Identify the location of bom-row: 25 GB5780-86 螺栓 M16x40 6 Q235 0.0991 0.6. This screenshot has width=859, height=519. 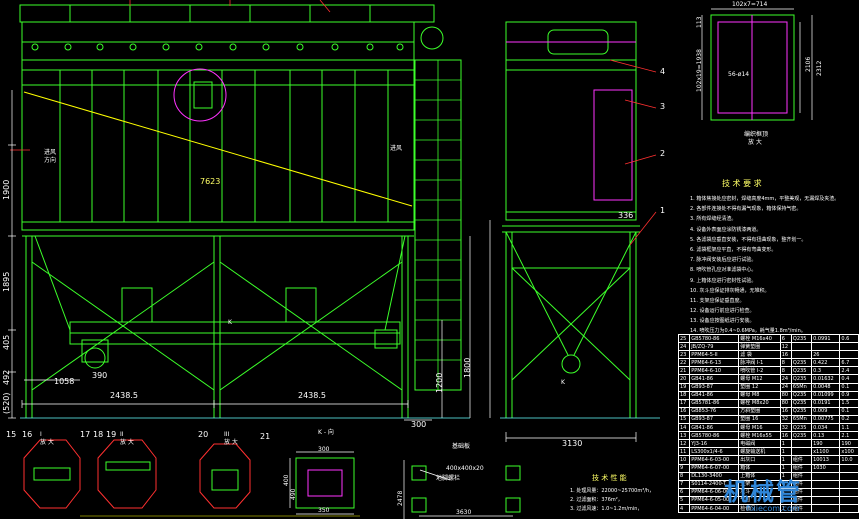
(768, 338).